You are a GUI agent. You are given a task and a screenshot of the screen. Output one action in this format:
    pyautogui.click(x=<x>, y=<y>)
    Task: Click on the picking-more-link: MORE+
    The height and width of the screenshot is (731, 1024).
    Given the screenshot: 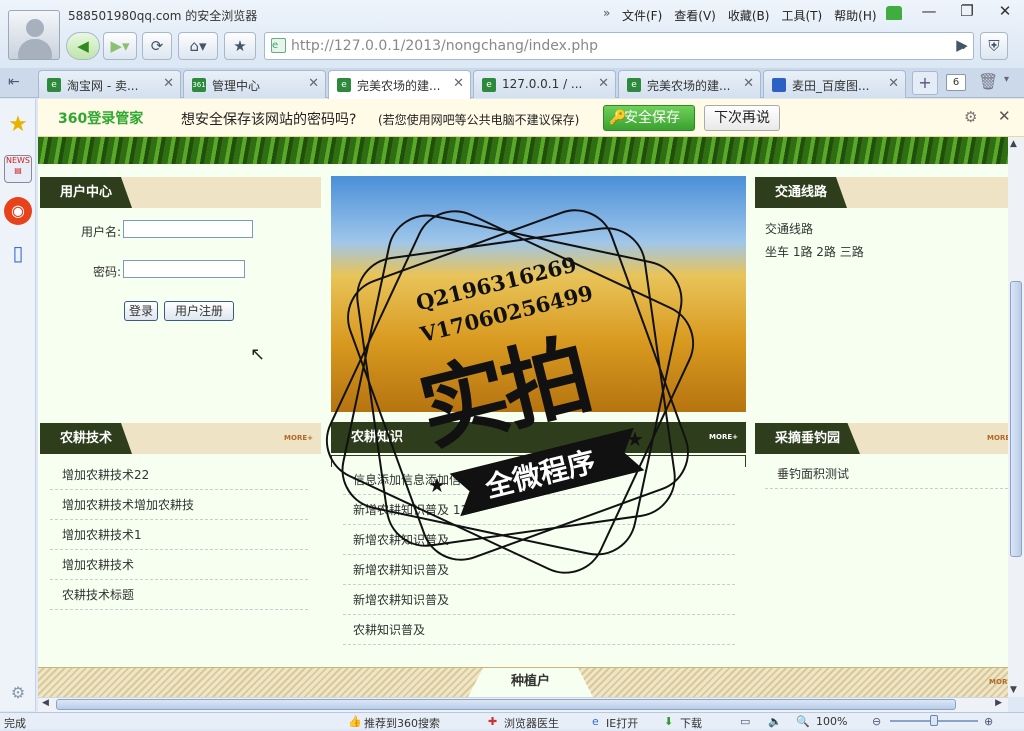 What is the action you would take?
    pyautogui.click(x=997, y=438)
    